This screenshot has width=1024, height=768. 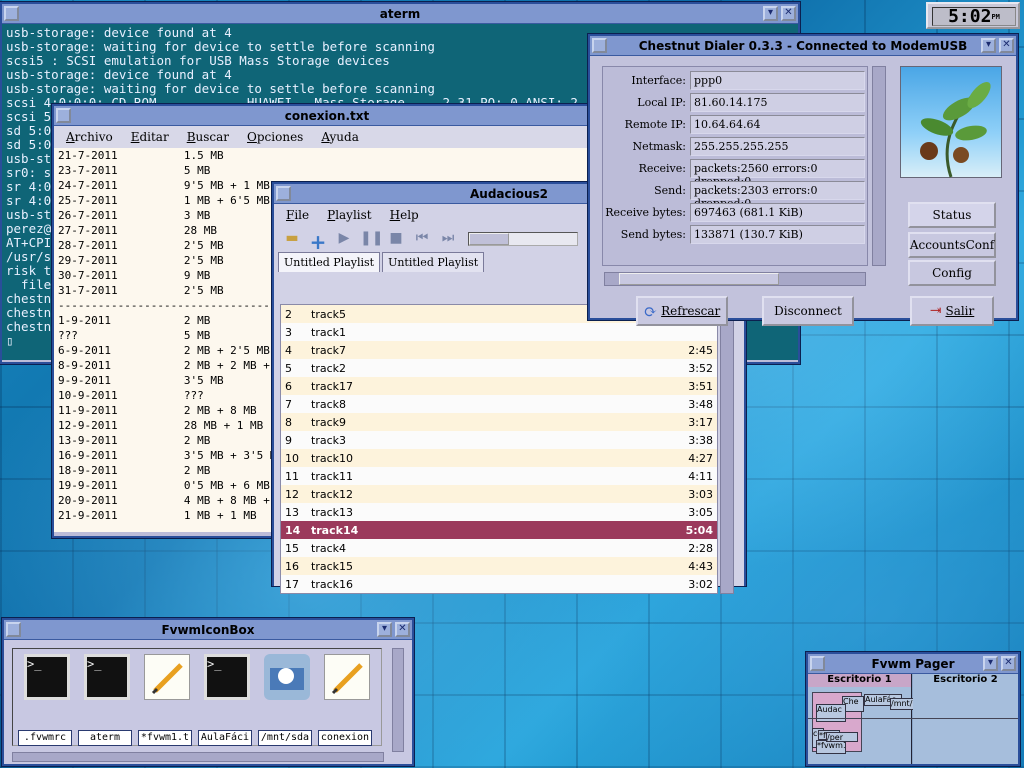 What do you see at coordinates (700, 512) in the screenshot?
I see `track-duration: 3:05` at bounding box center [700, 512].